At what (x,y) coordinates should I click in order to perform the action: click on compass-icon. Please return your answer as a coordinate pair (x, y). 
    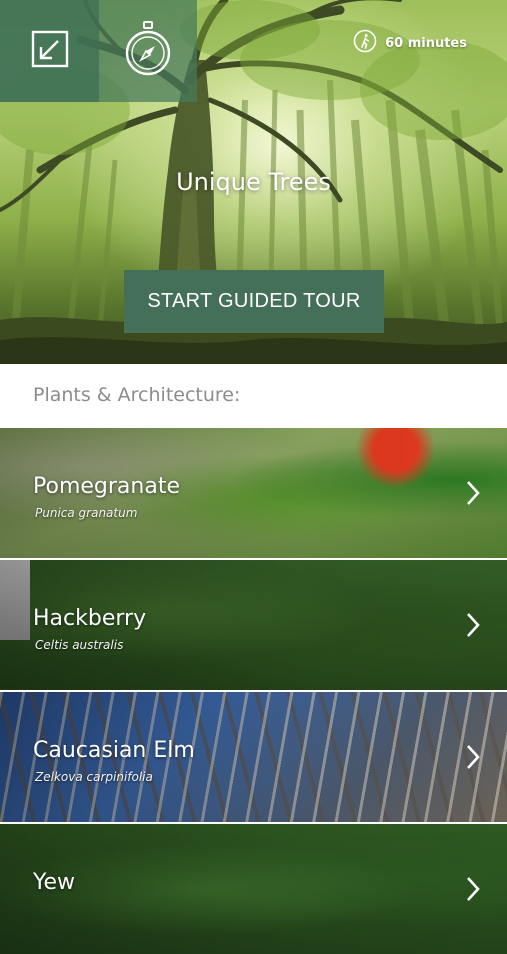
    Looking at the image, I should click on (148, 51).